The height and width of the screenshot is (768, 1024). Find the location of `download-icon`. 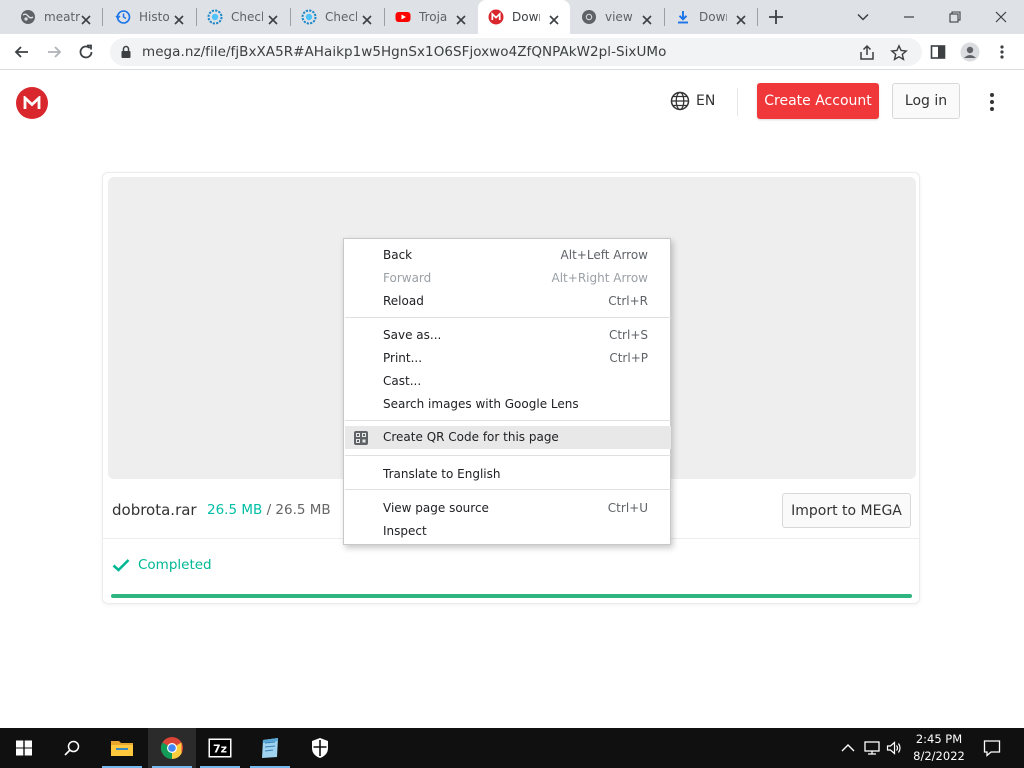

download-icon is located at coordinates (683, 17).